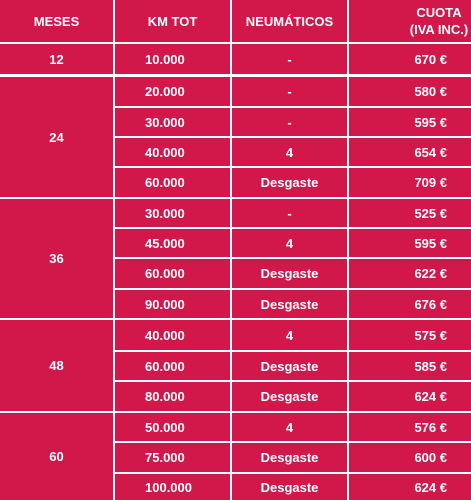 The height and width of the screenshot is (500, 471). I want to click on cuota-cell: 709 €, so click(410, 182).